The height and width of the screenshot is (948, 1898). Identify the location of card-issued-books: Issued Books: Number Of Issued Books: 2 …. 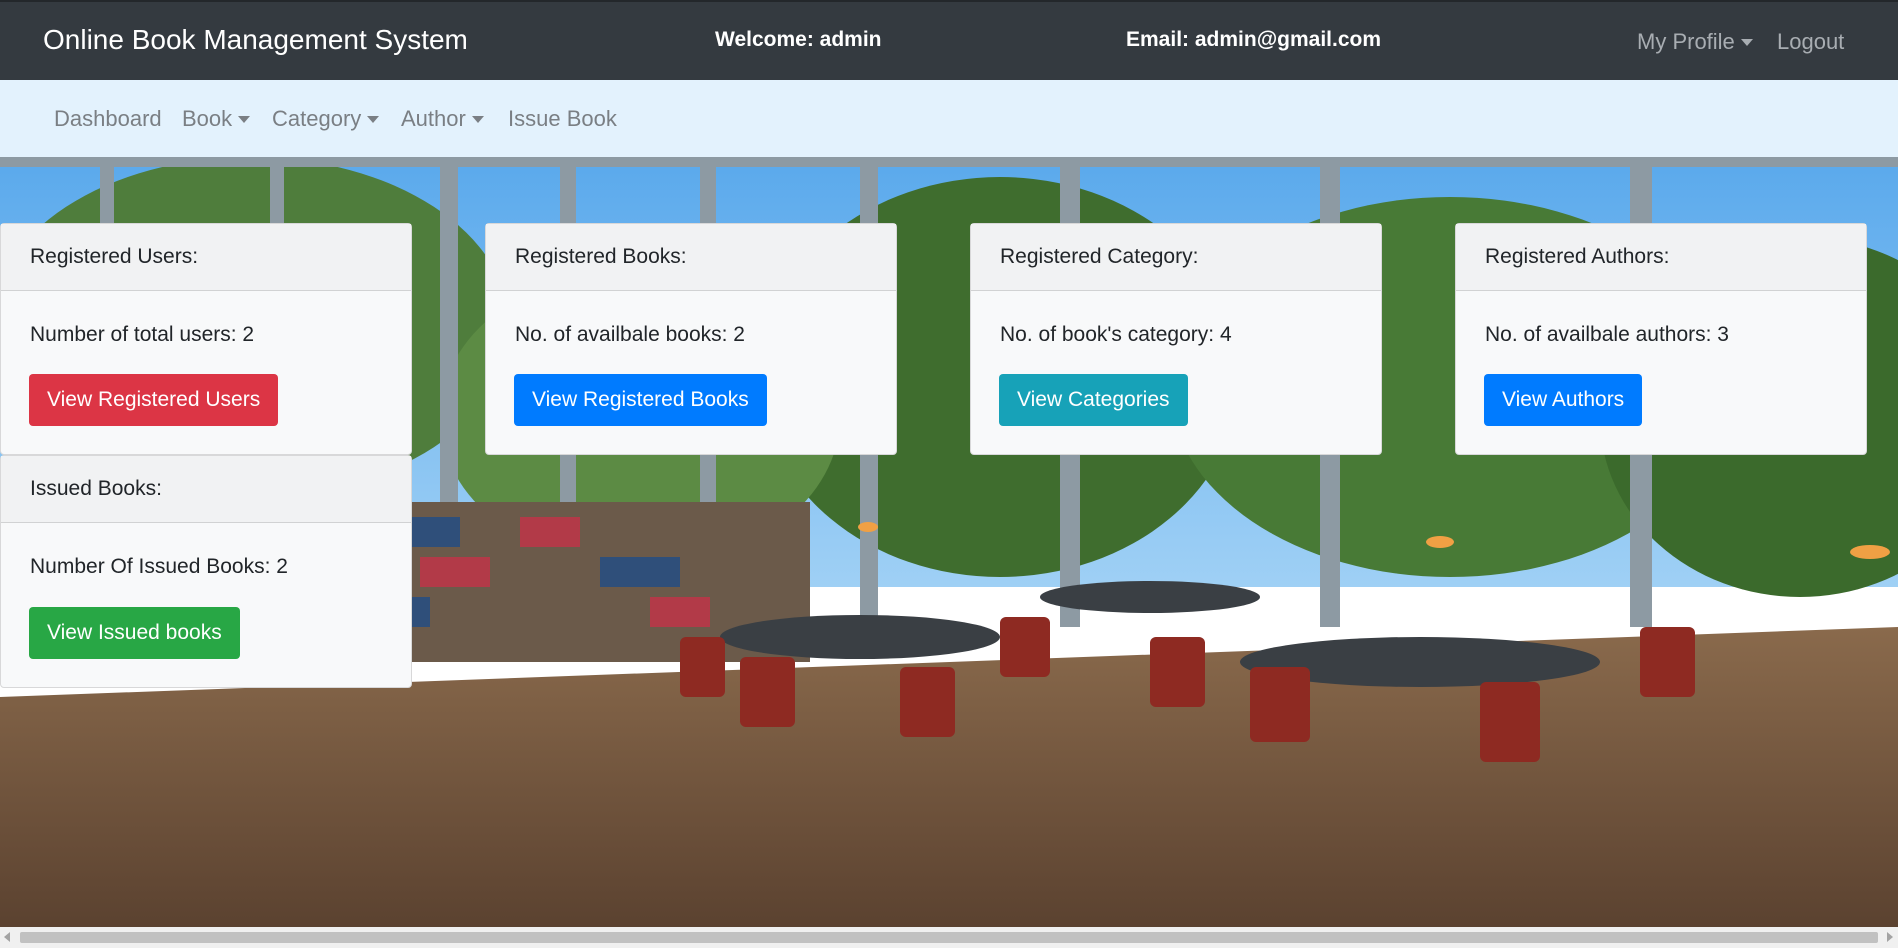
(206, 571).